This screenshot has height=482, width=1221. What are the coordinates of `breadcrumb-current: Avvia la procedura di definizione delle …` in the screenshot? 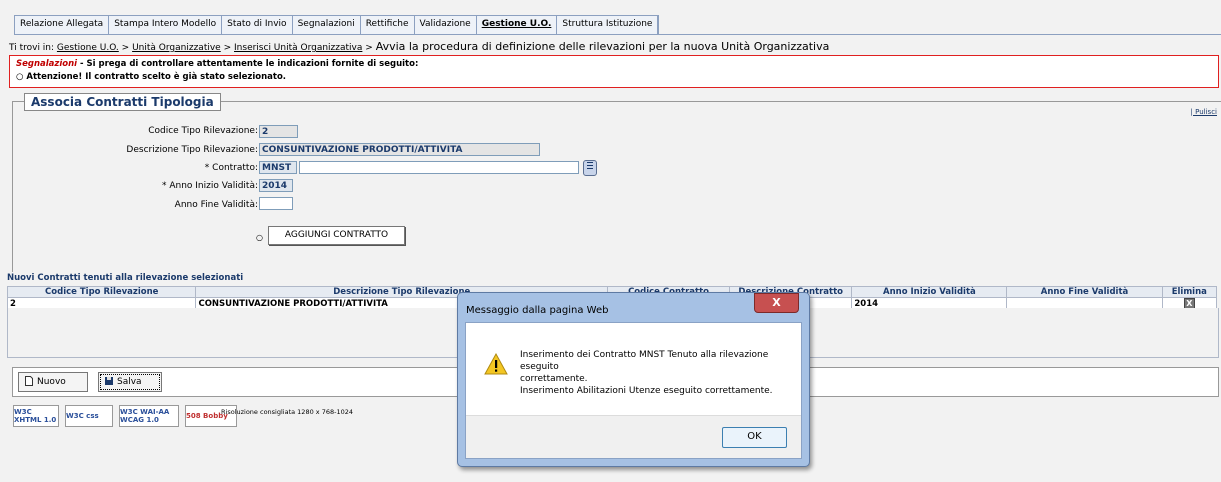 It's located at (602, 46).